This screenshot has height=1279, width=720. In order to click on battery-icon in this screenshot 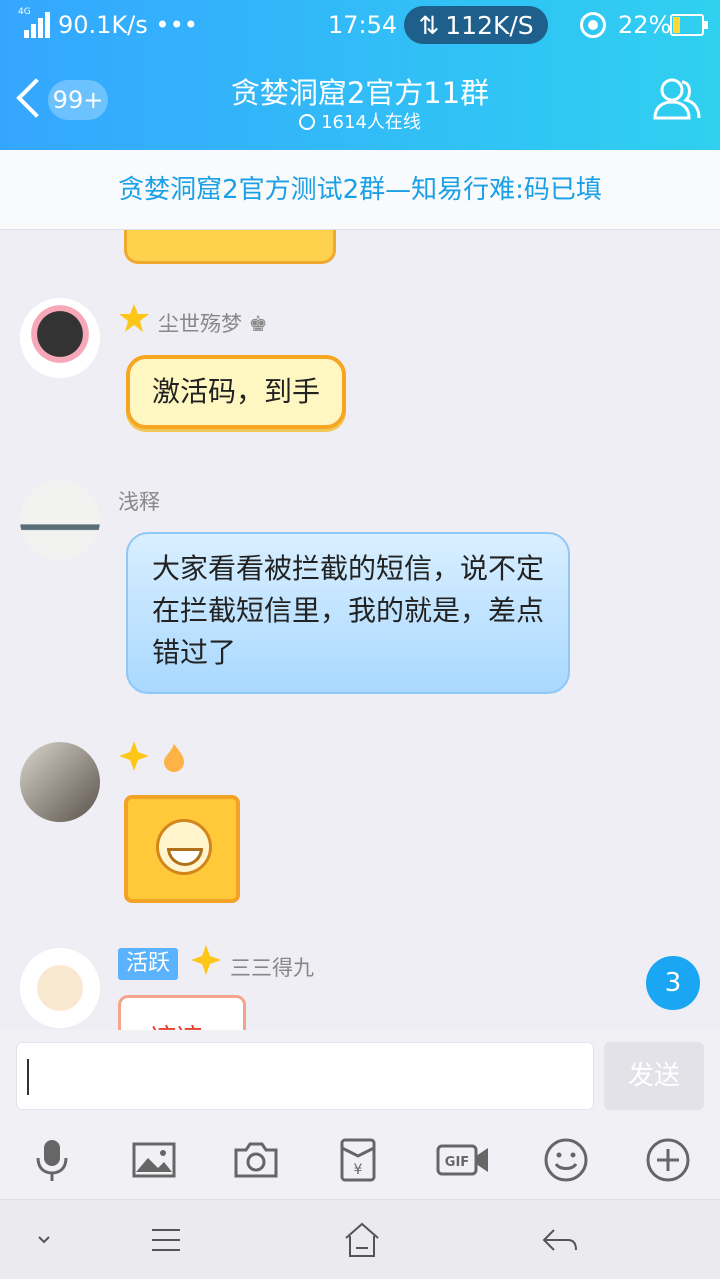, I will do `click(689, 25)`.